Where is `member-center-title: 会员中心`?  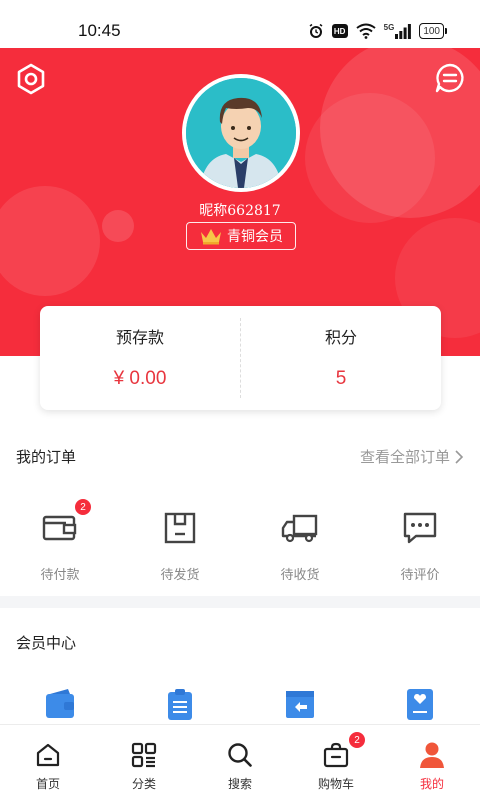
member-center-title: 会员中心 is located at coordinates (46, 643).